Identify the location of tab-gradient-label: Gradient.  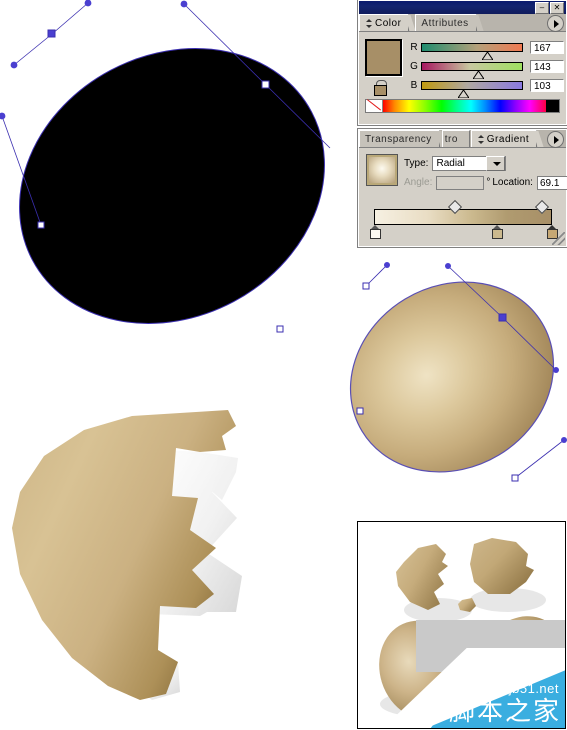
(508, 139).